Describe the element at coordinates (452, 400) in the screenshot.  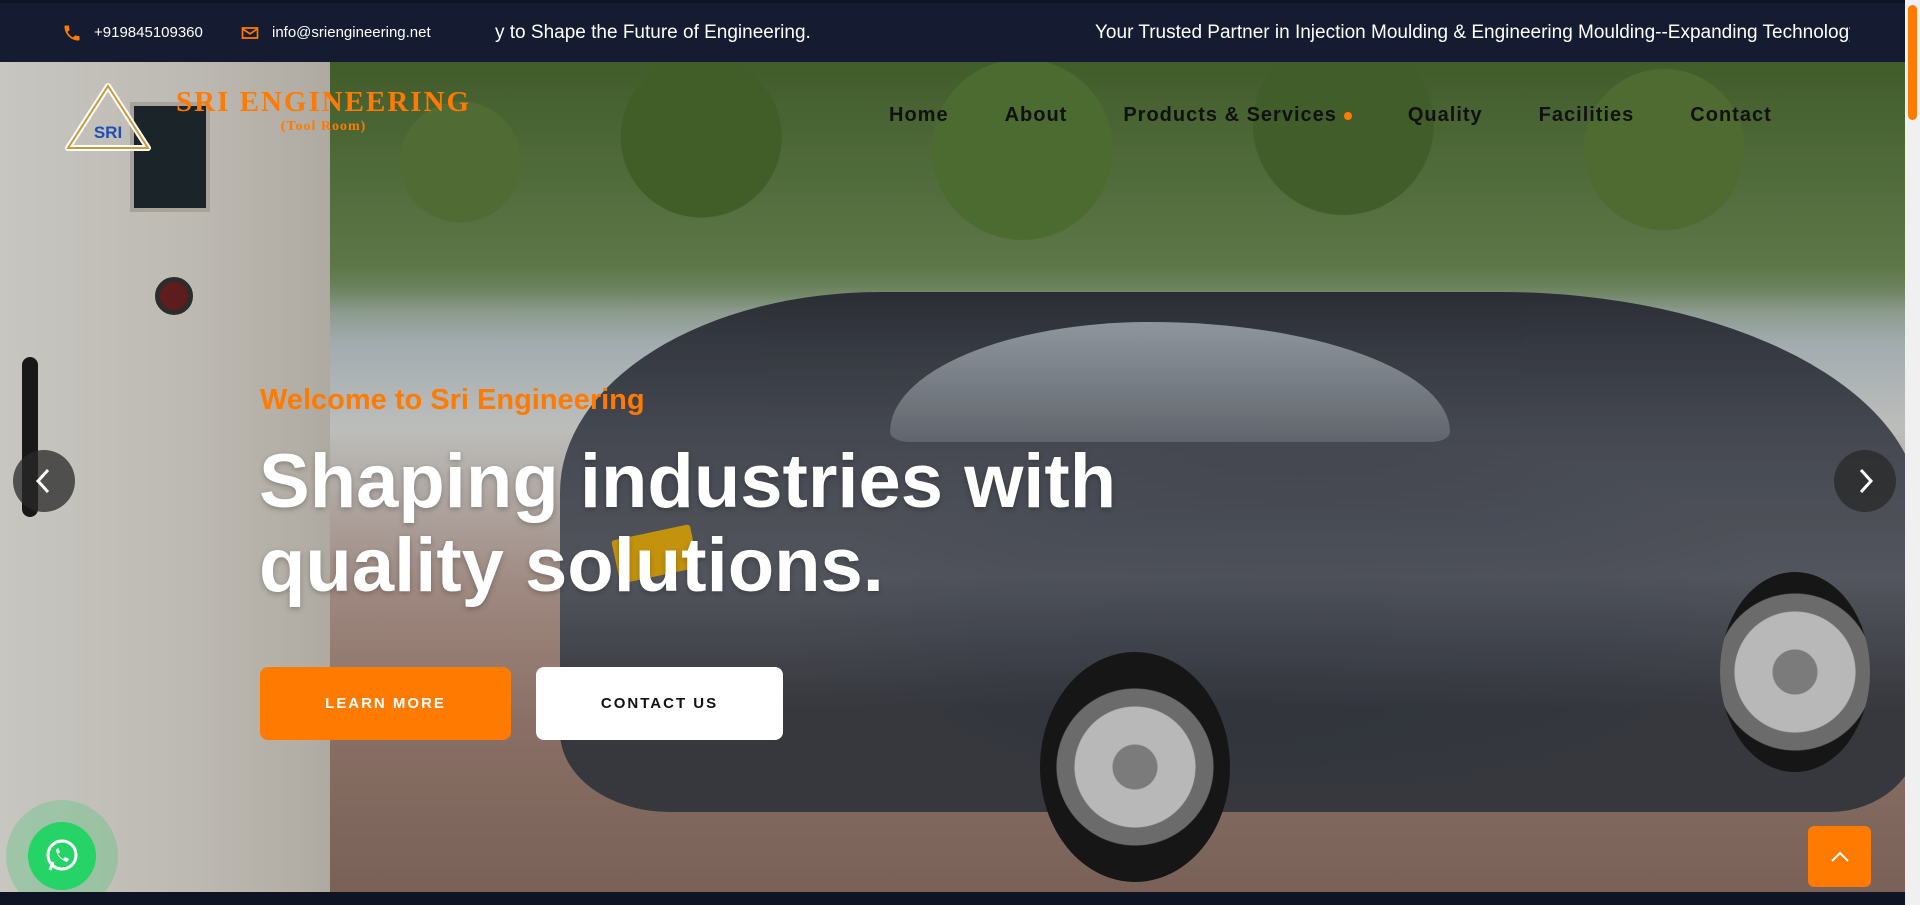
I see `hero-welcome-text: Welcome to Sri Engineering` at that location.